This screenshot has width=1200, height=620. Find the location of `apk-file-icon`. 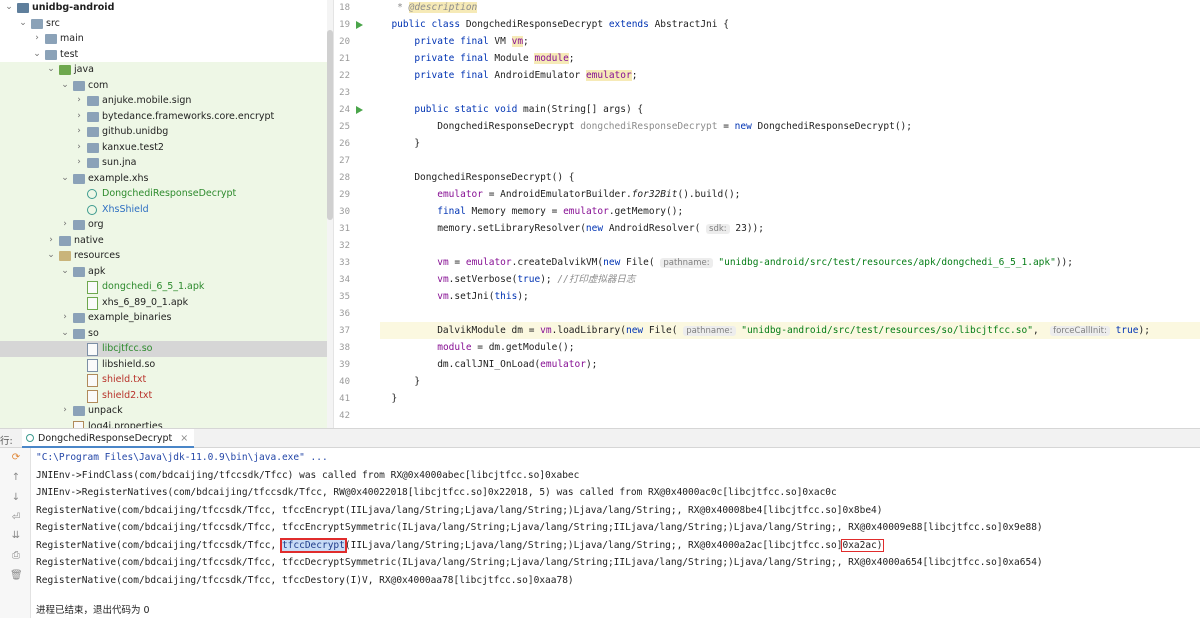

apk-file-icon is located at coordinates (92, 287).